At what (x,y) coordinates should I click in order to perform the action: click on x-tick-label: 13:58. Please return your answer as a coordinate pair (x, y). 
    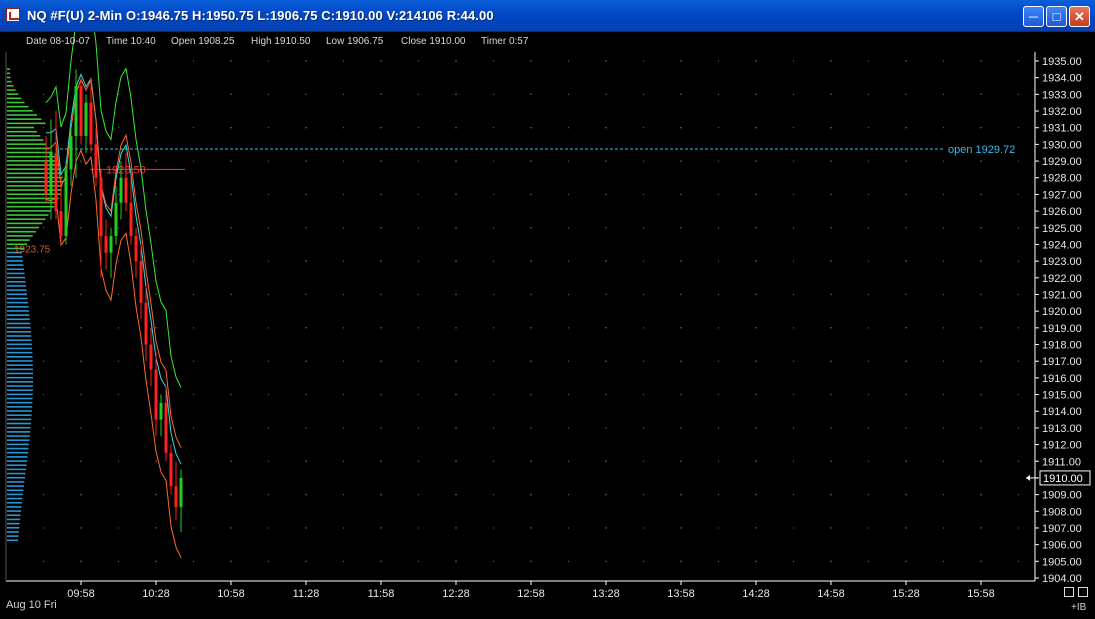
    Looking at the image, I should click on (681, 594).